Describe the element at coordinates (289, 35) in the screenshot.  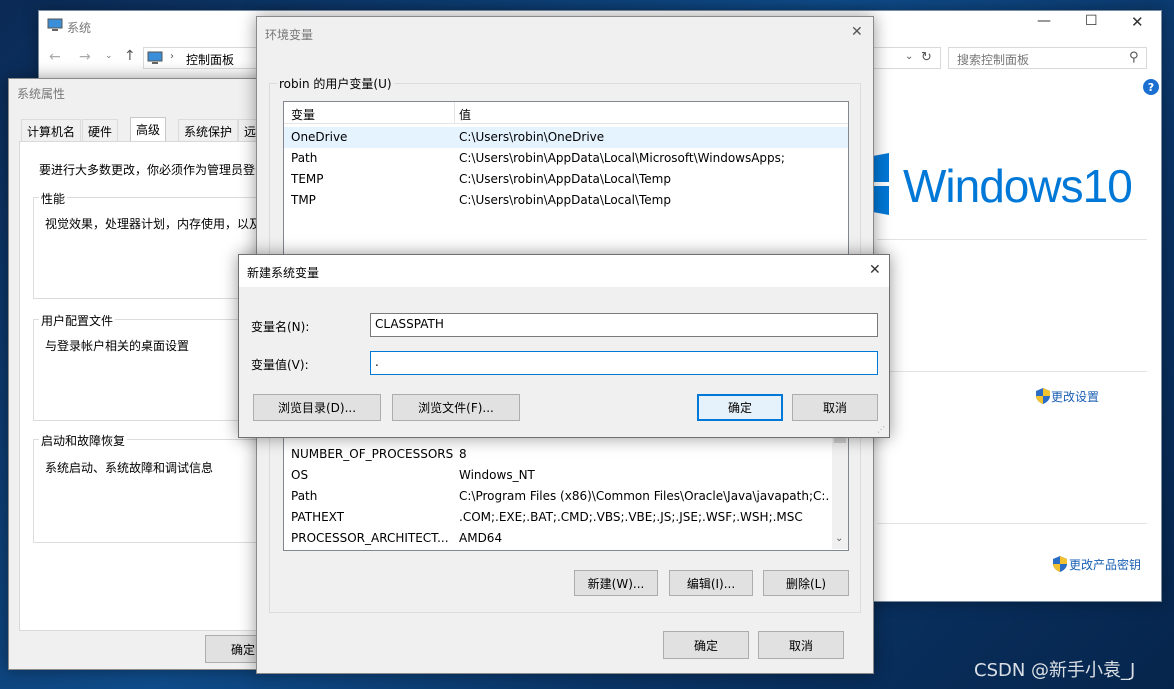
I see `dialog-title: 环境变量` at that location.